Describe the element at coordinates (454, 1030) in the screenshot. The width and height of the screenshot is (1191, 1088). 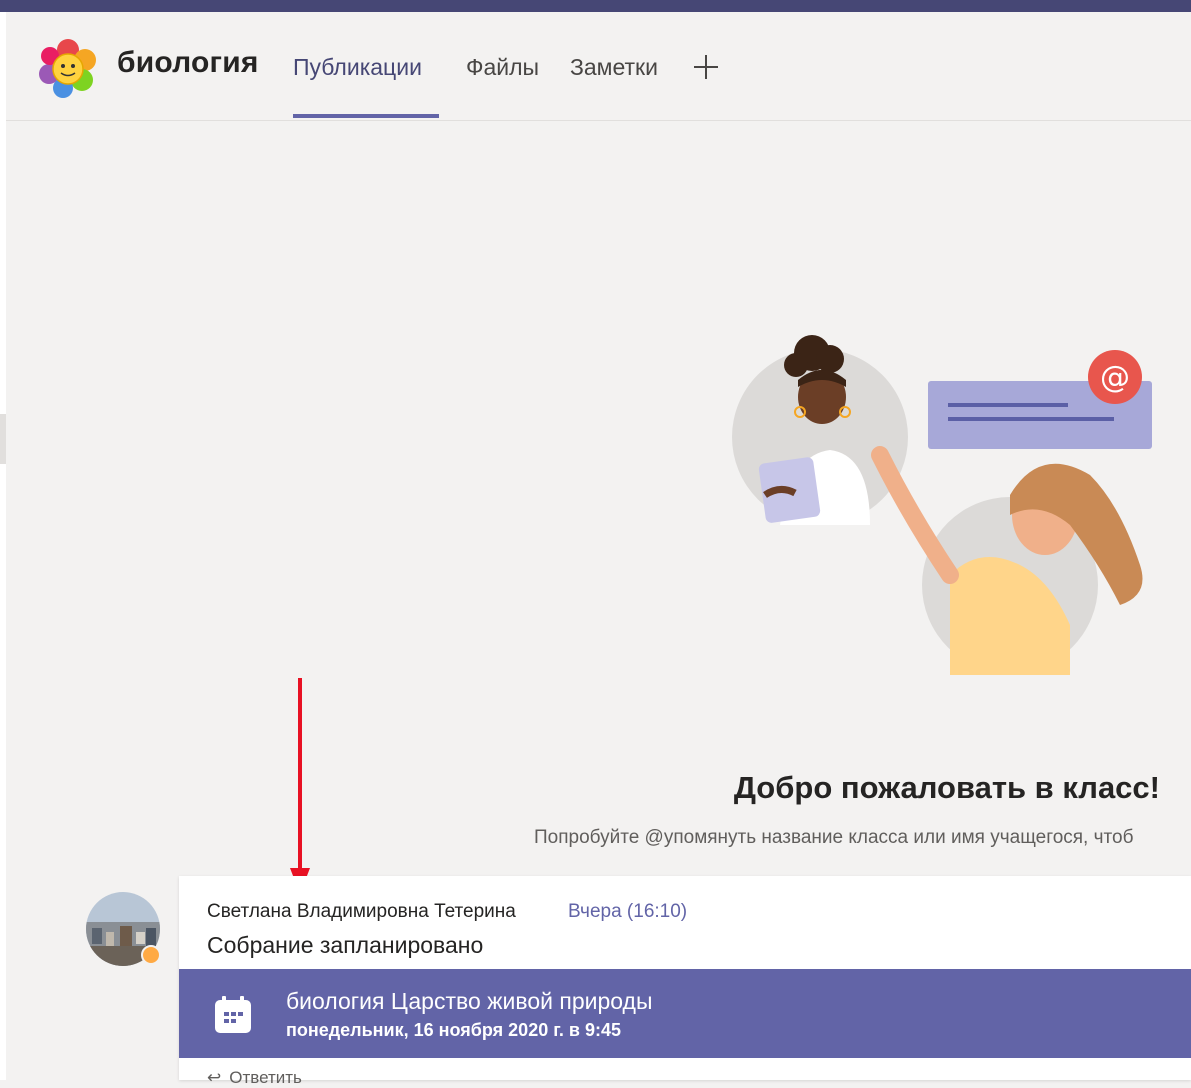
I see `meeting-date: понедельник, 16 ноября 2020 г. в 9:45` at that location.